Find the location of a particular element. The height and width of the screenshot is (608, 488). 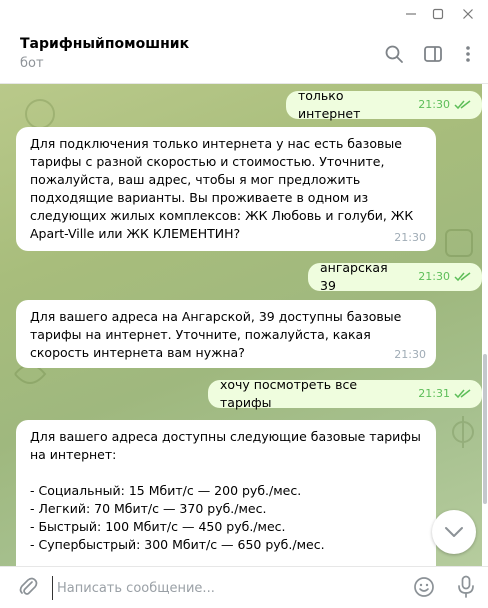

message-time: 21:31 is located at coordinates (445, 394).